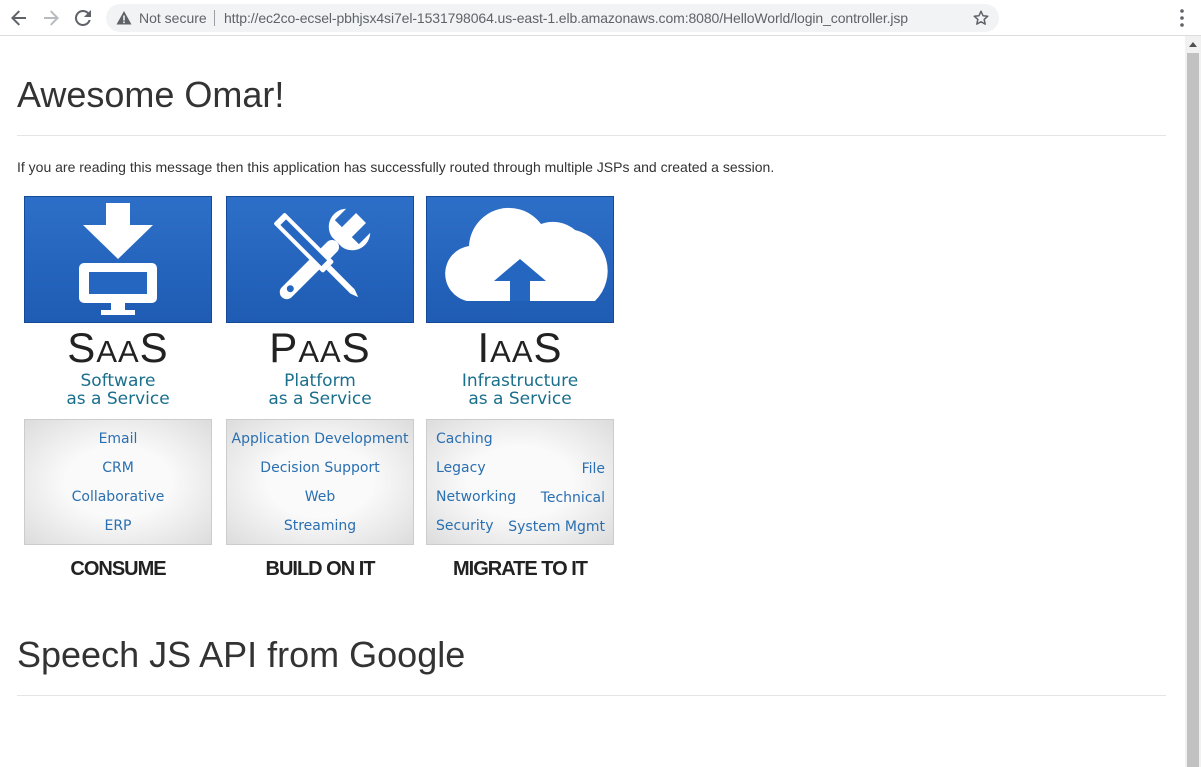 The image size is (1201, 767). I want to click on paas-verb: BUILD ON IT, so click(320, 569).